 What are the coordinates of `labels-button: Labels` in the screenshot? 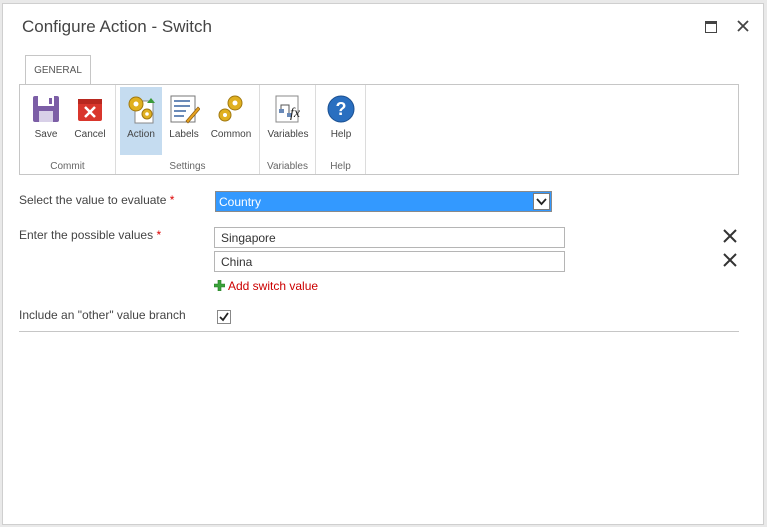 It's located at (184, 121).